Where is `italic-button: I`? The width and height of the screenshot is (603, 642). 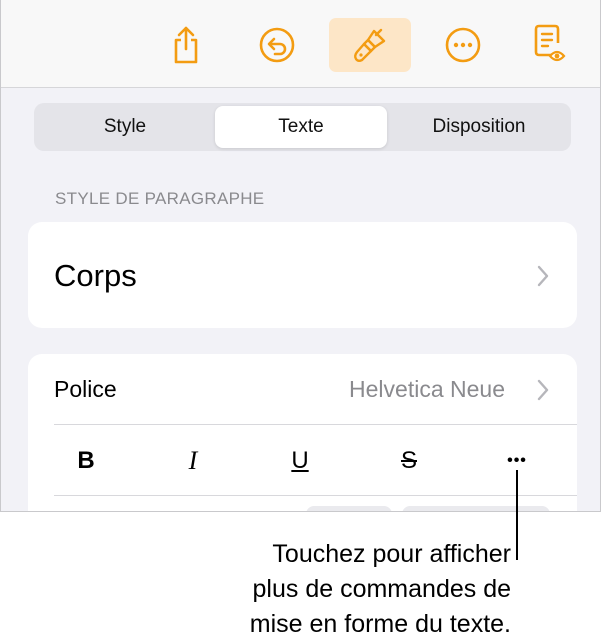 italic-button: I is located at coordinates (193, 461).